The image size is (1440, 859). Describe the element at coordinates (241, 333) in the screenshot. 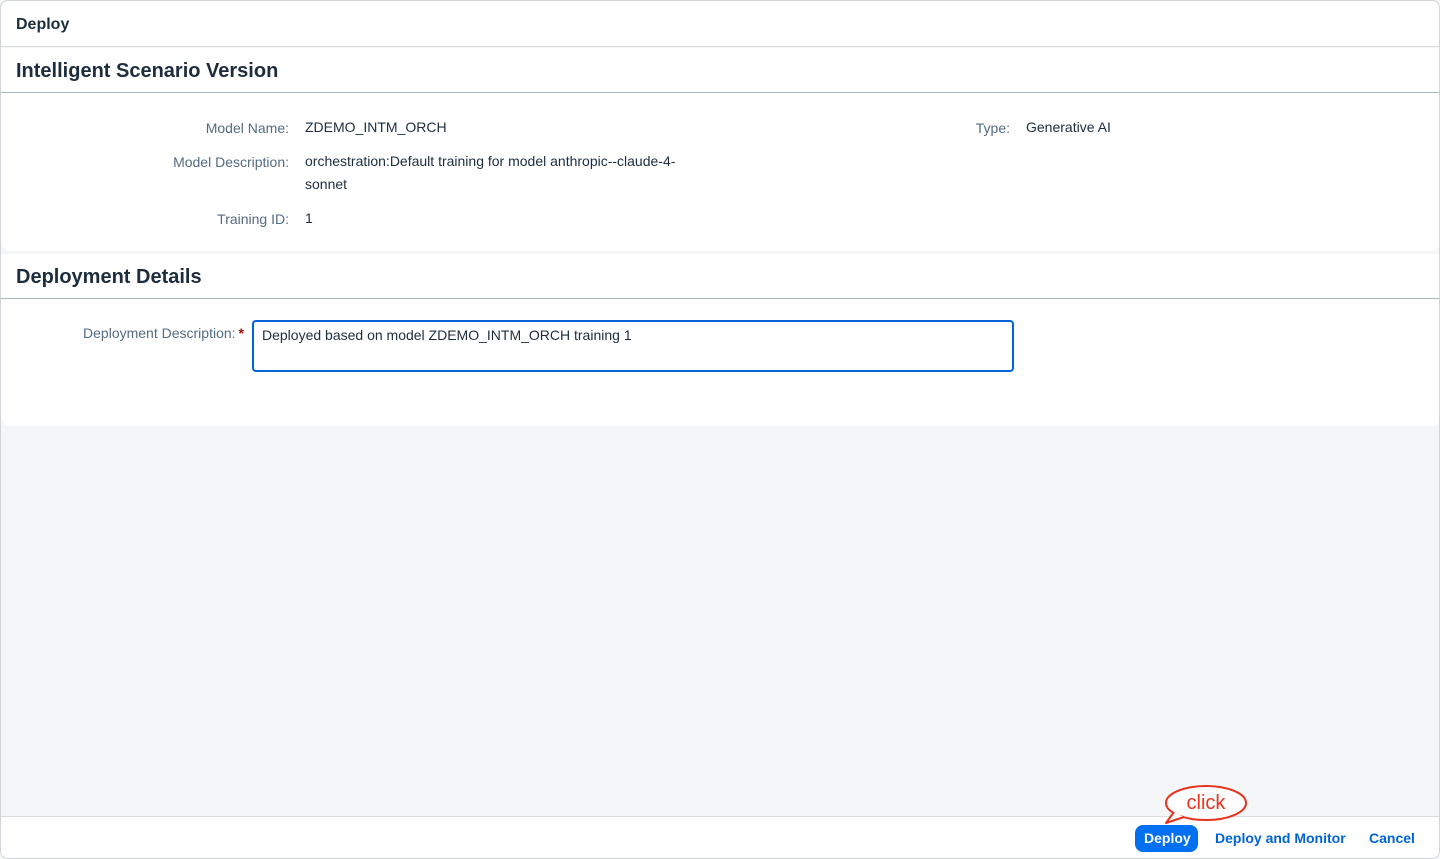

I see `required-marker: *` at that location.